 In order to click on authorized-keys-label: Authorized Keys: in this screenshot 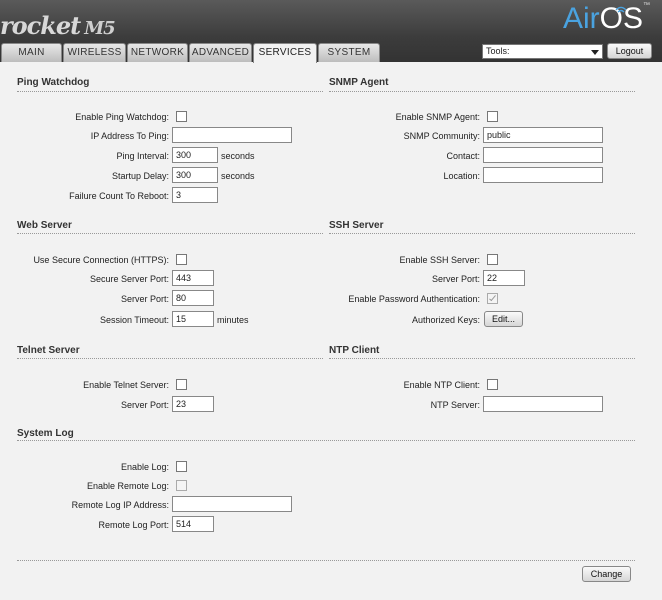, I will do `click(445, 320)`.